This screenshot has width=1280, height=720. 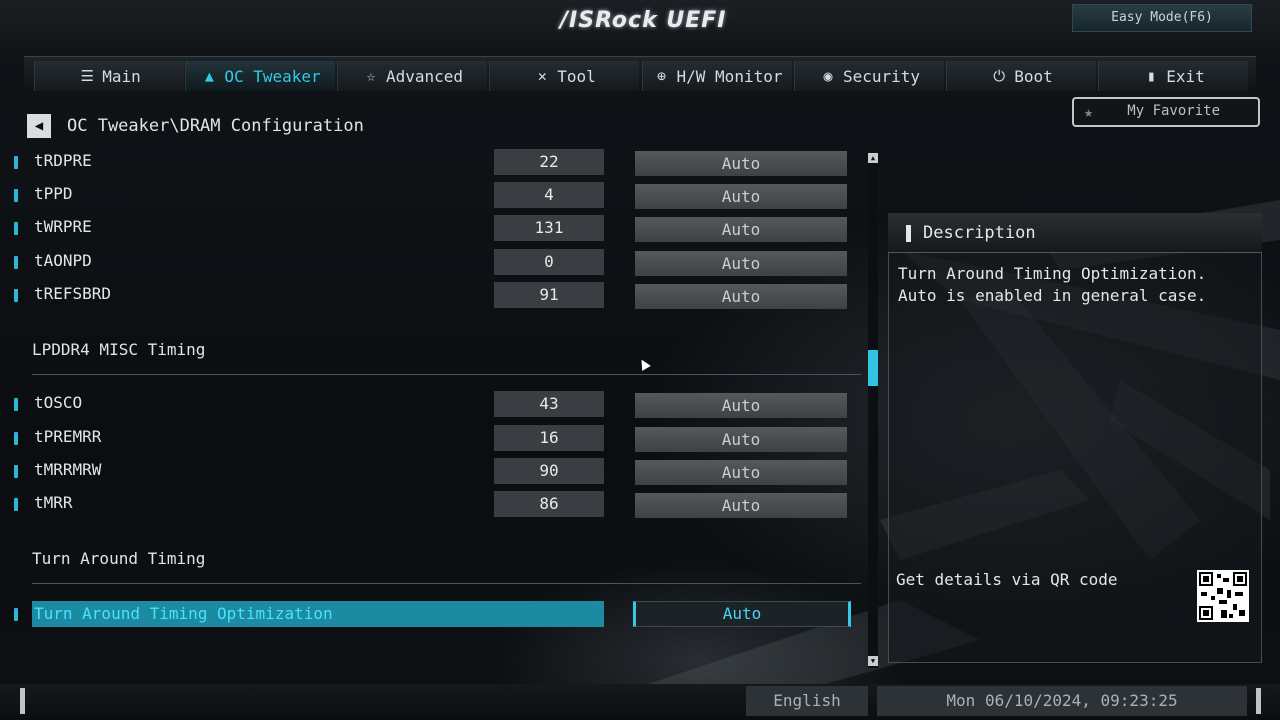 What do you see at coordinates (434, 404) in the screenshot?
I see `setting-row-tosco: tOSCO 43 Auto` at bounding box center [434, 404].